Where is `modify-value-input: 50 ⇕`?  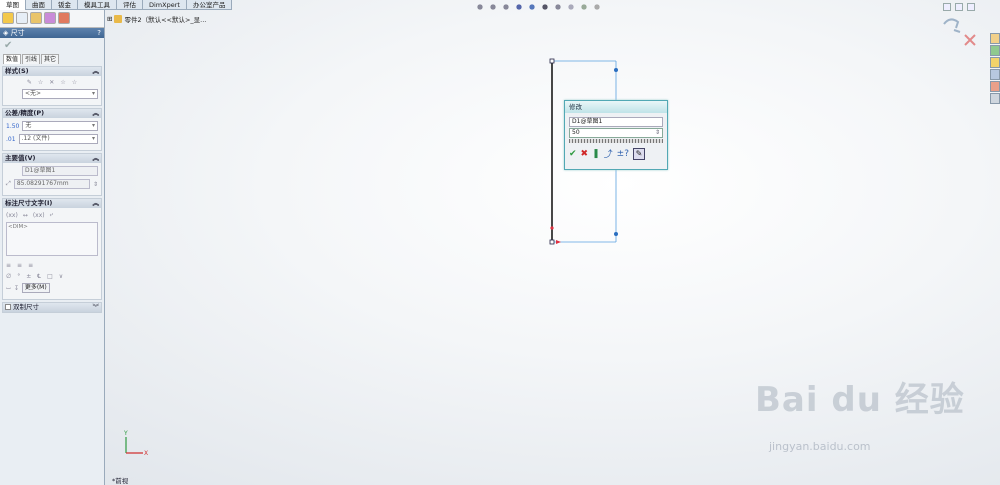
modify-value-input: 50 ⇕ is located at coordinates (616, 133).